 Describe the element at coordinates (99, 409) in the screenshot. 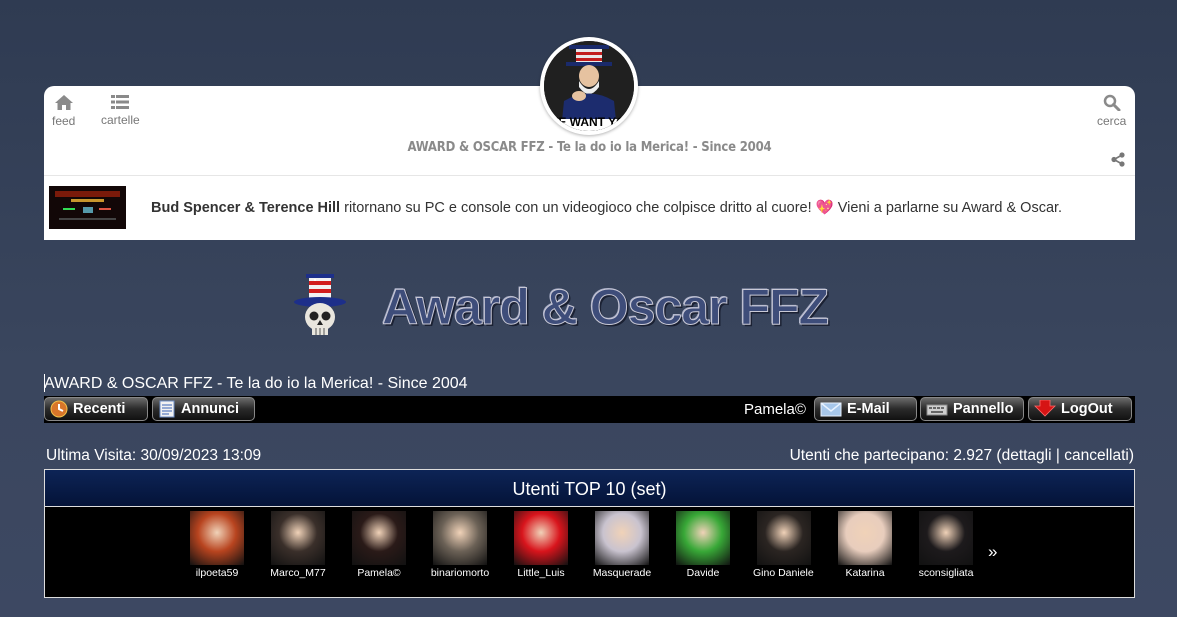

I see `recent-label: Recenti` at that location.